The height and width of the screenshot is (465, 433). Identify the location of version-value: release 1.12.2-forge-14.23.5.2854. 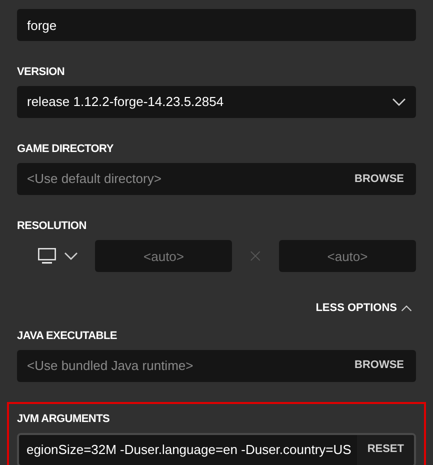
(125, 102).